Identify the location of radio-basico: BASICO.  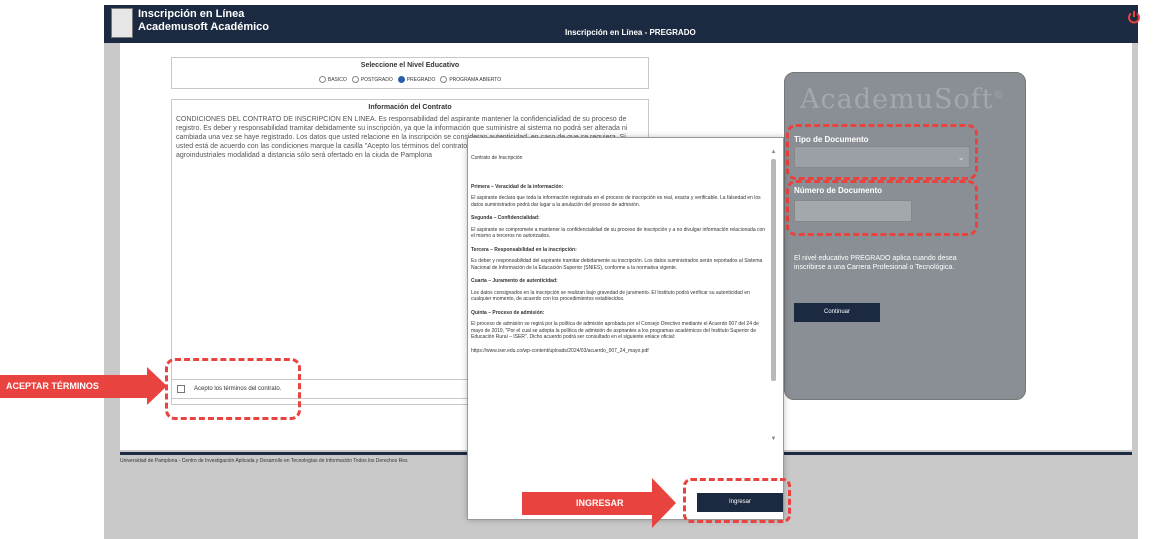
(332, 79).